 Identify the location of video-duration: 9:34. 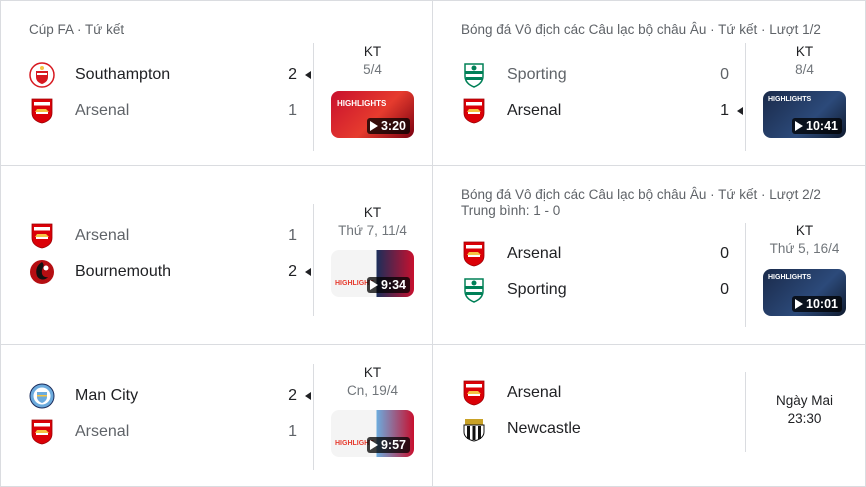
(388, 285).